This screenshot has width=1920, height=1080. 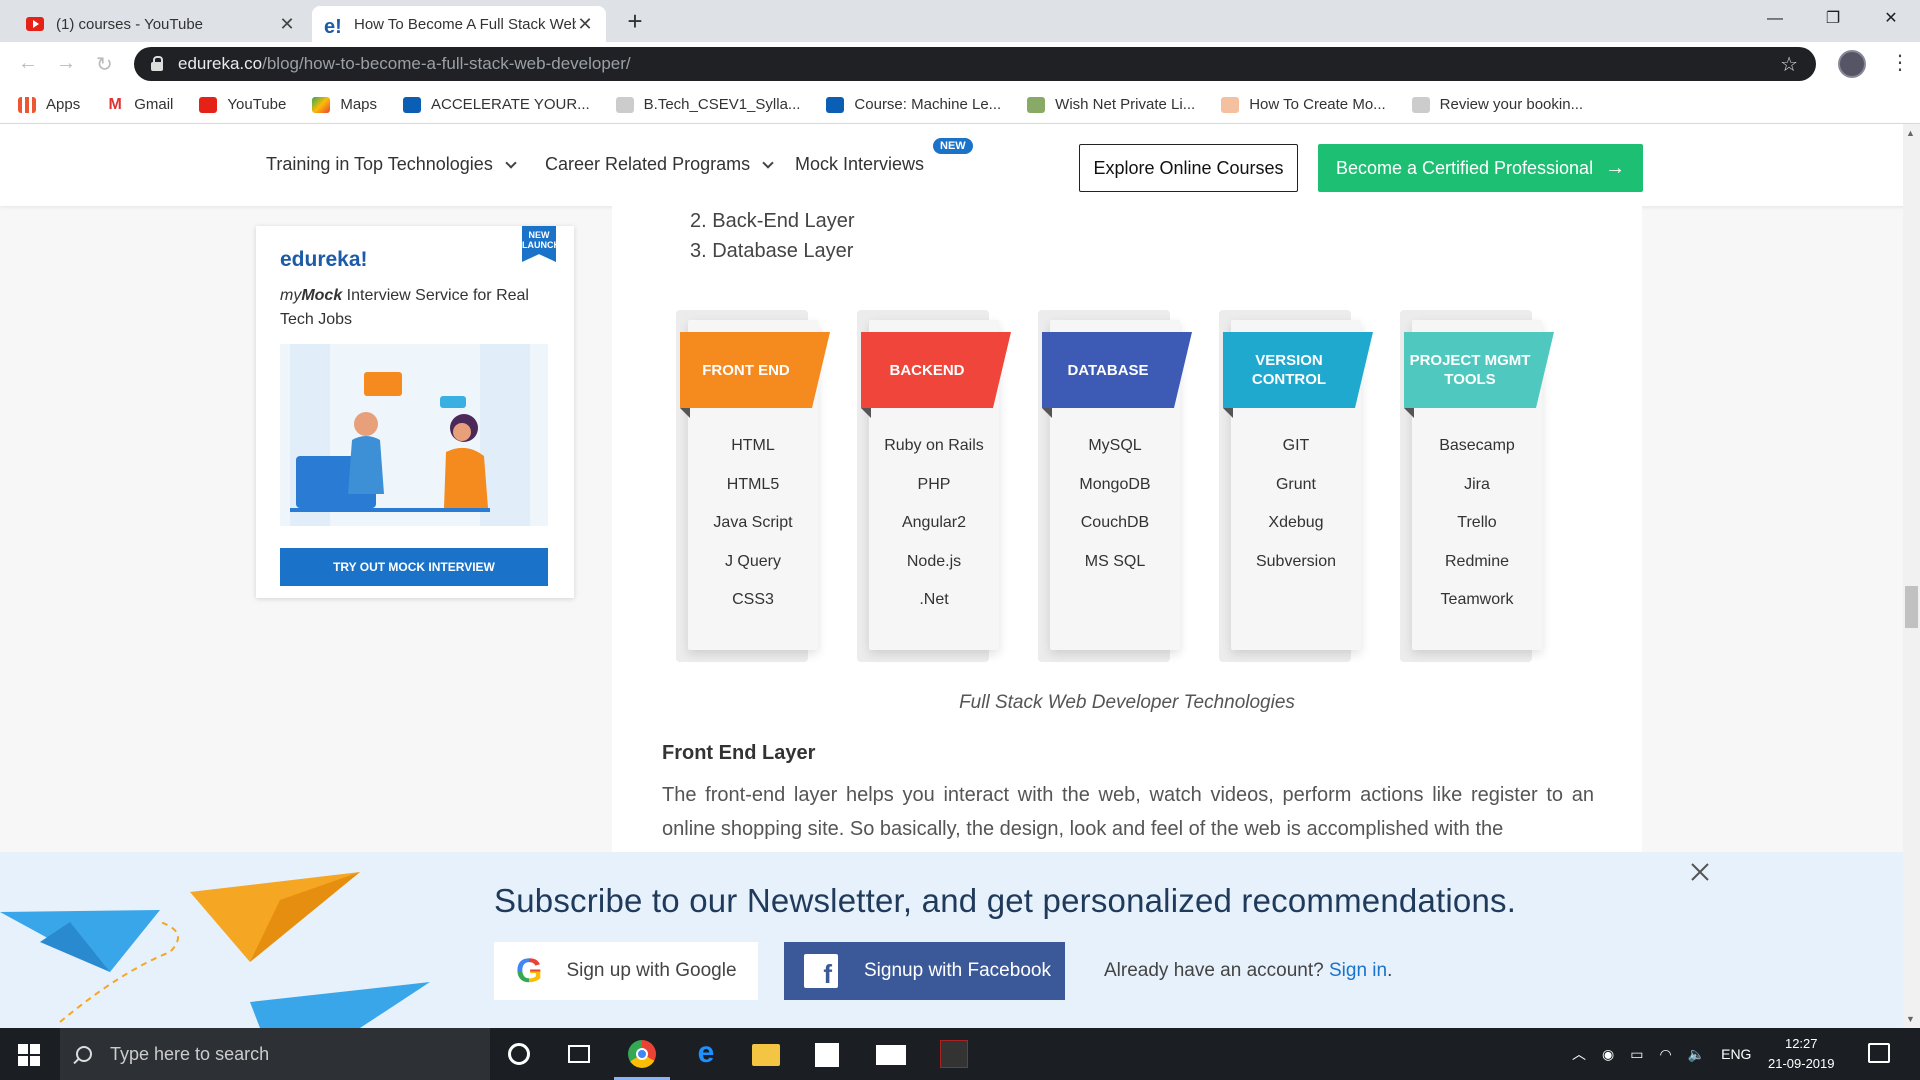 What do you see at coordinates (1801, 1054) in the screenshot?
I see `taskbar-clock: 12:27 21-09-2019` at bounding box center [1801, 1054].